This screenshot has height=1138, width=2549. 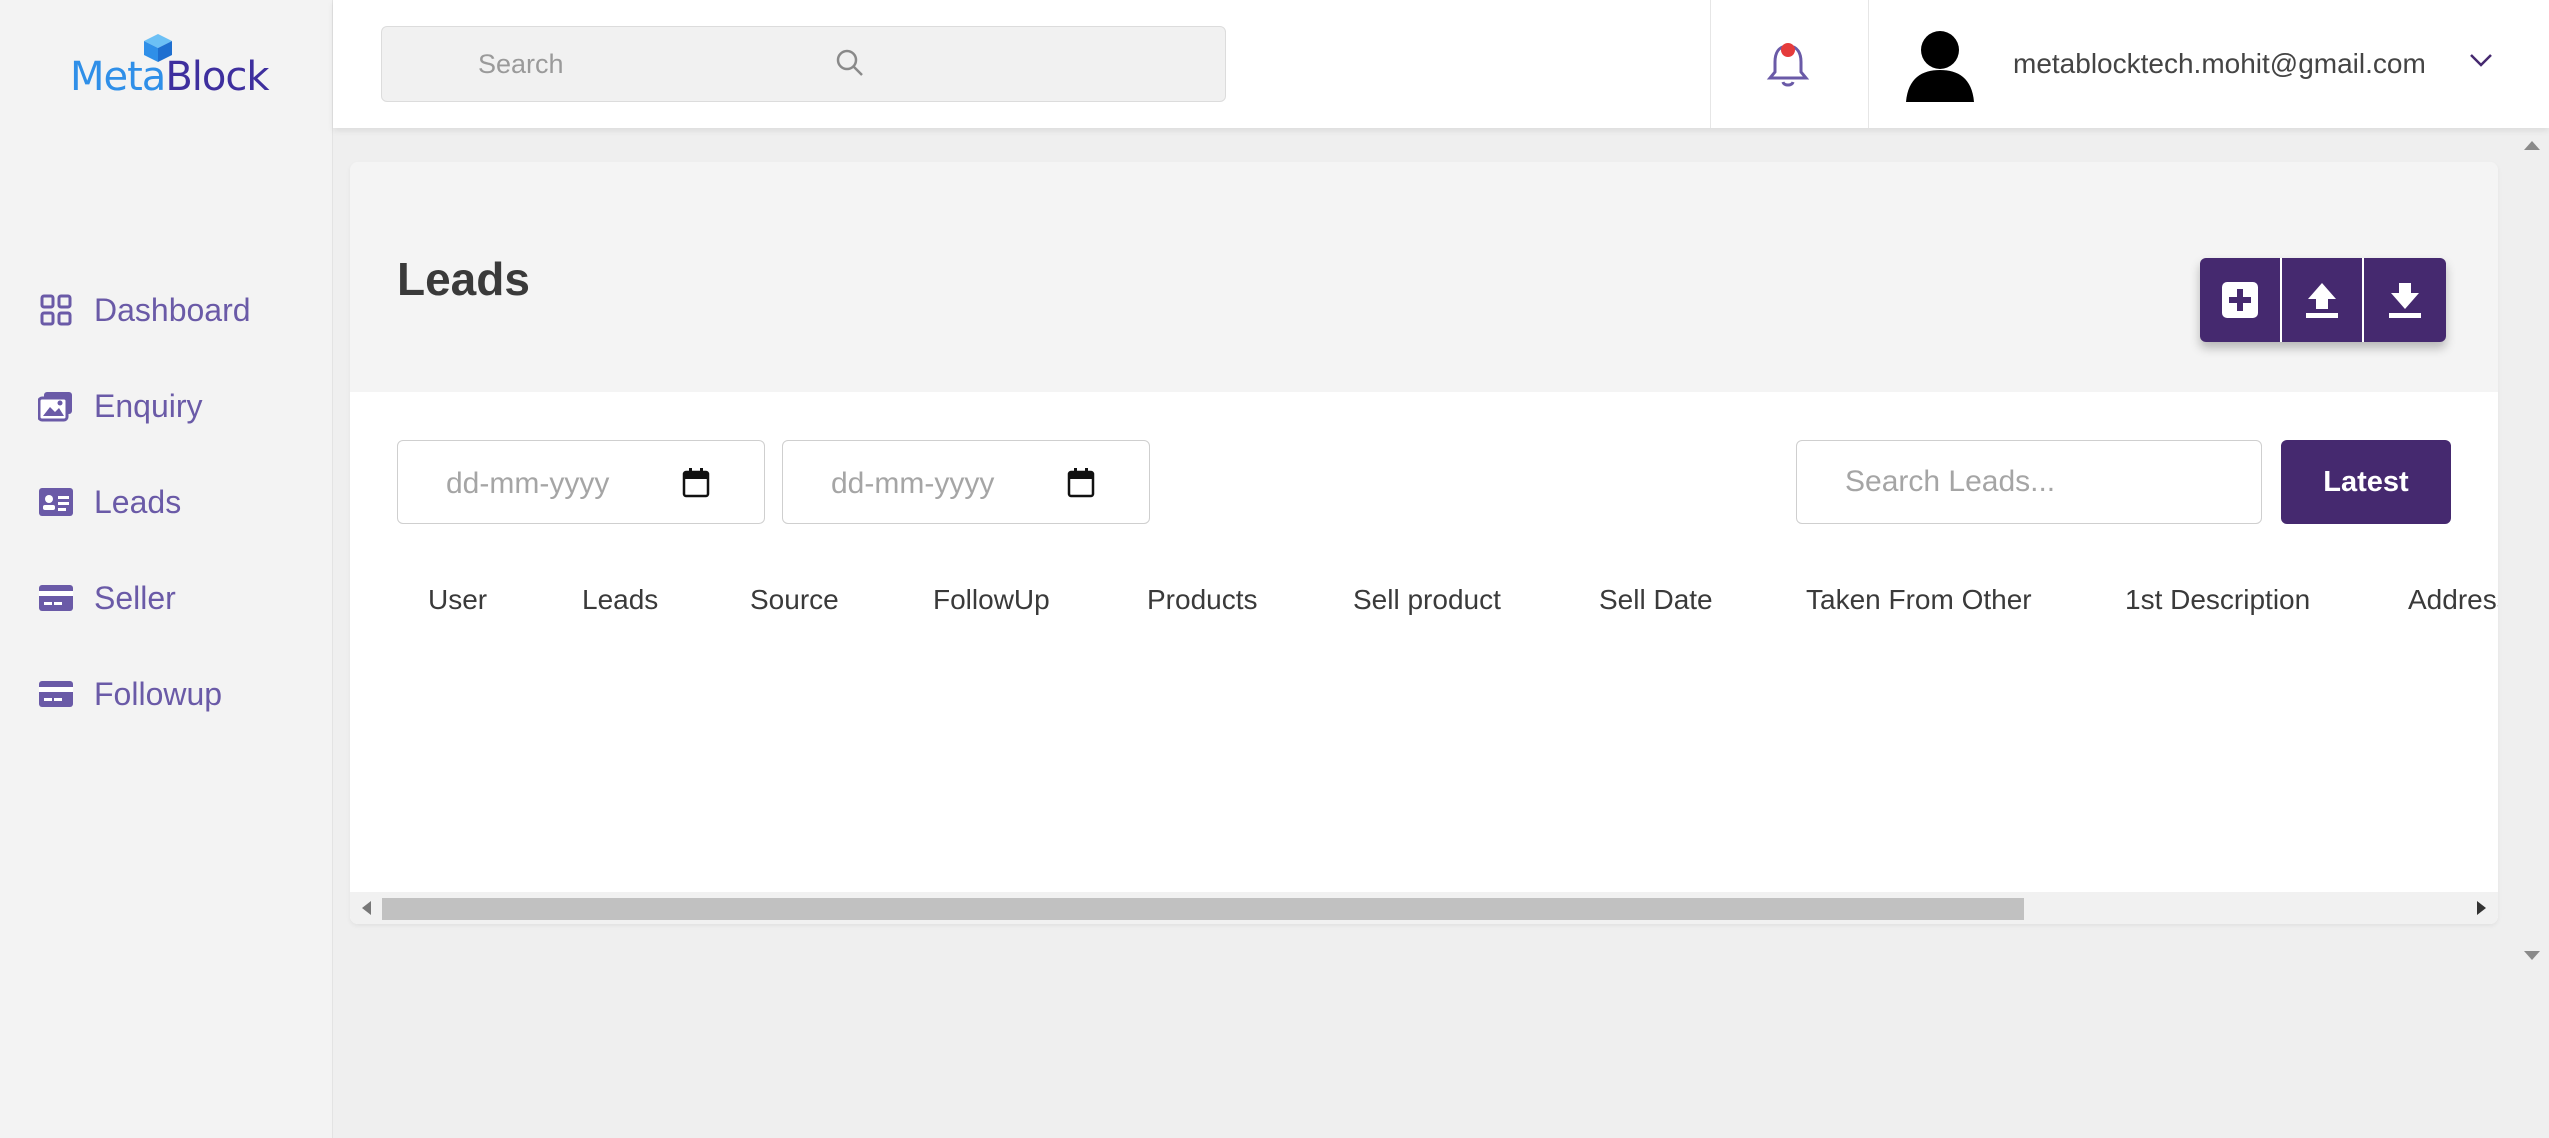 What do you see at coordinates (2481, 60) in the screenshot?
I see `chevron-down-icon` at bounding box center [2481, 60].